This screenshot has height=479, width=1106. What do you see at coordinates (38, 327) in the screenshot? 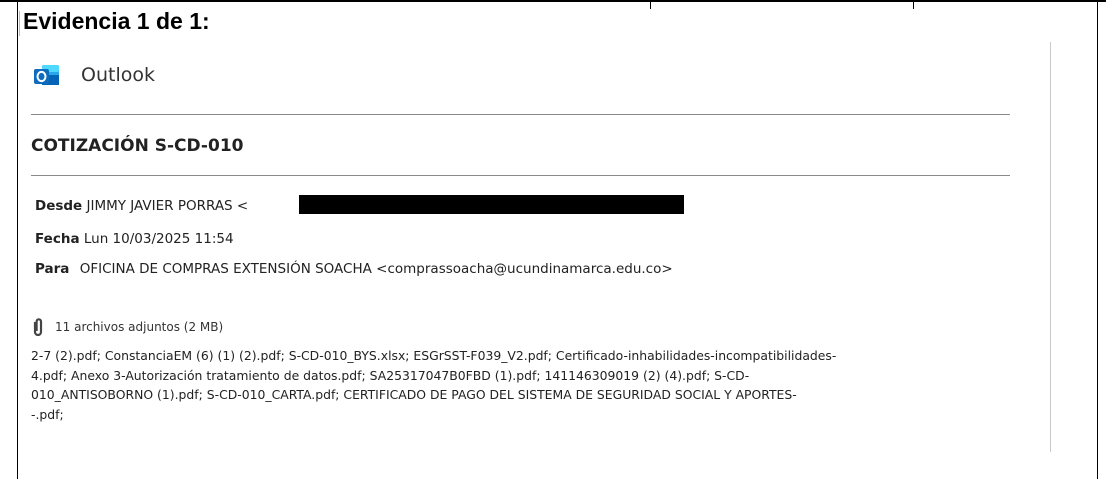
I see `paperclip-icon` at bounding box center [38, 327].